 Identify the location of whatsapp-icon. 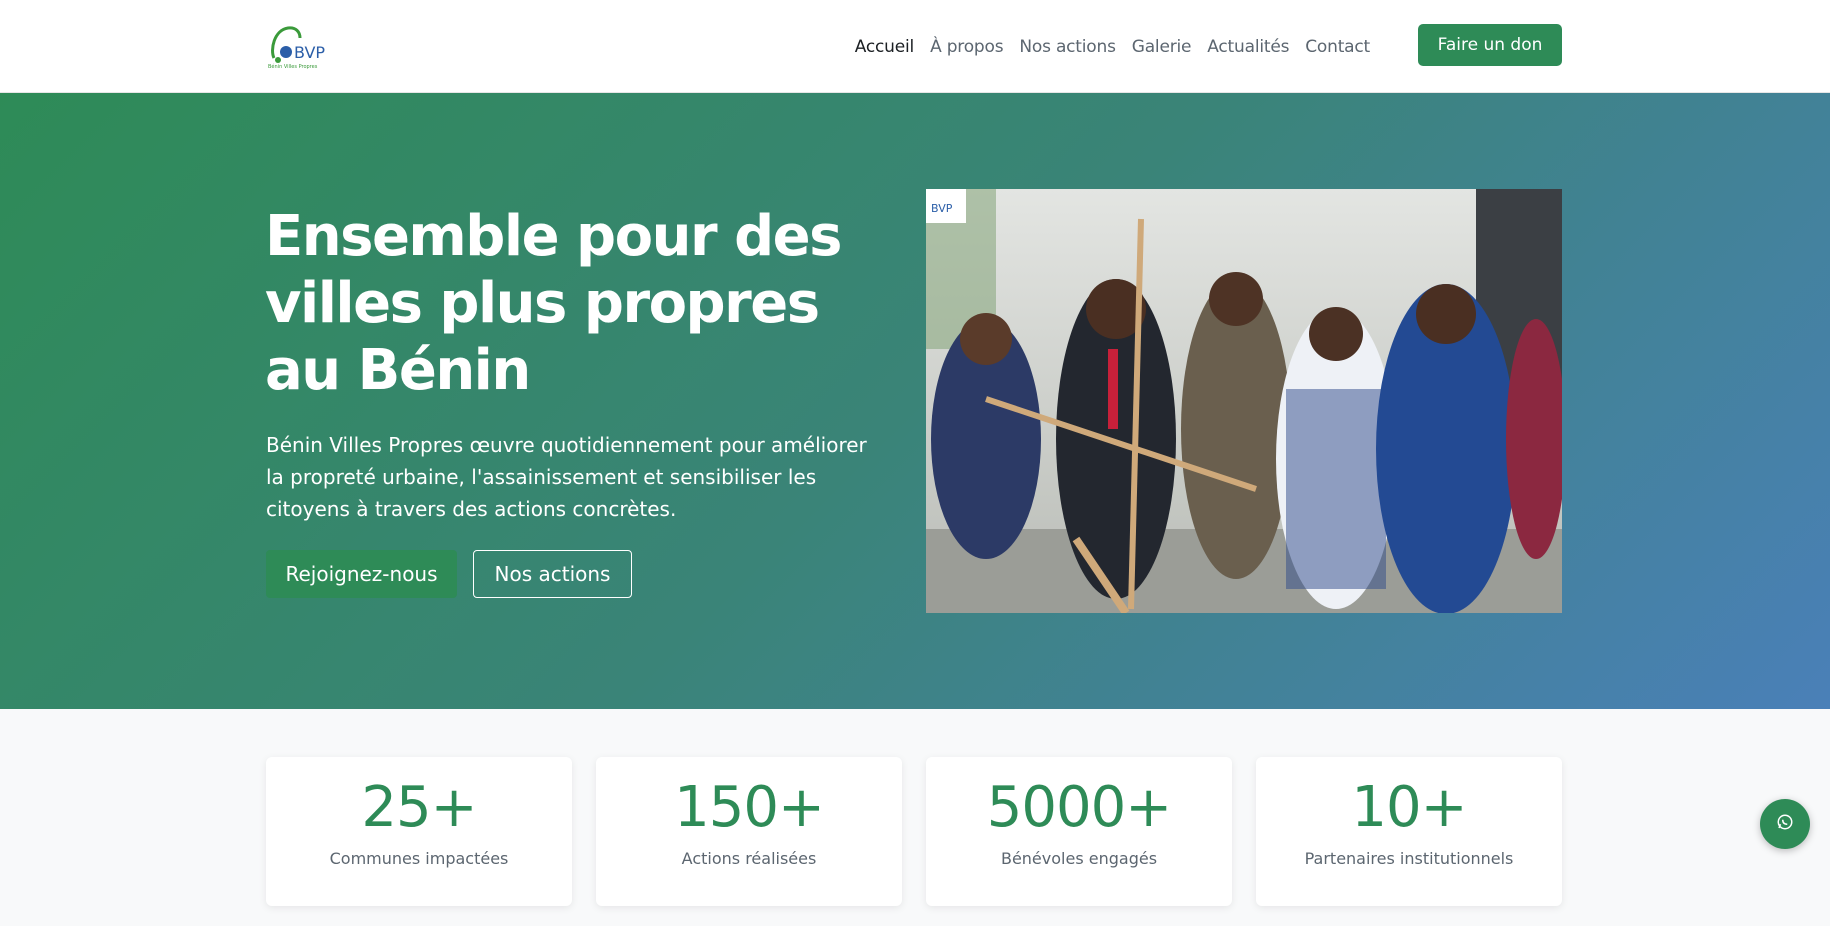
(1785, 824).